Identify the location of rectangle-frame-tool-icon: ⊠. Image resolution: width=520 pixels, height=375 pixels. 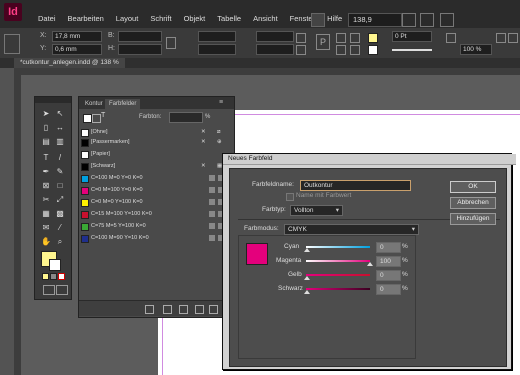
(46, 186).